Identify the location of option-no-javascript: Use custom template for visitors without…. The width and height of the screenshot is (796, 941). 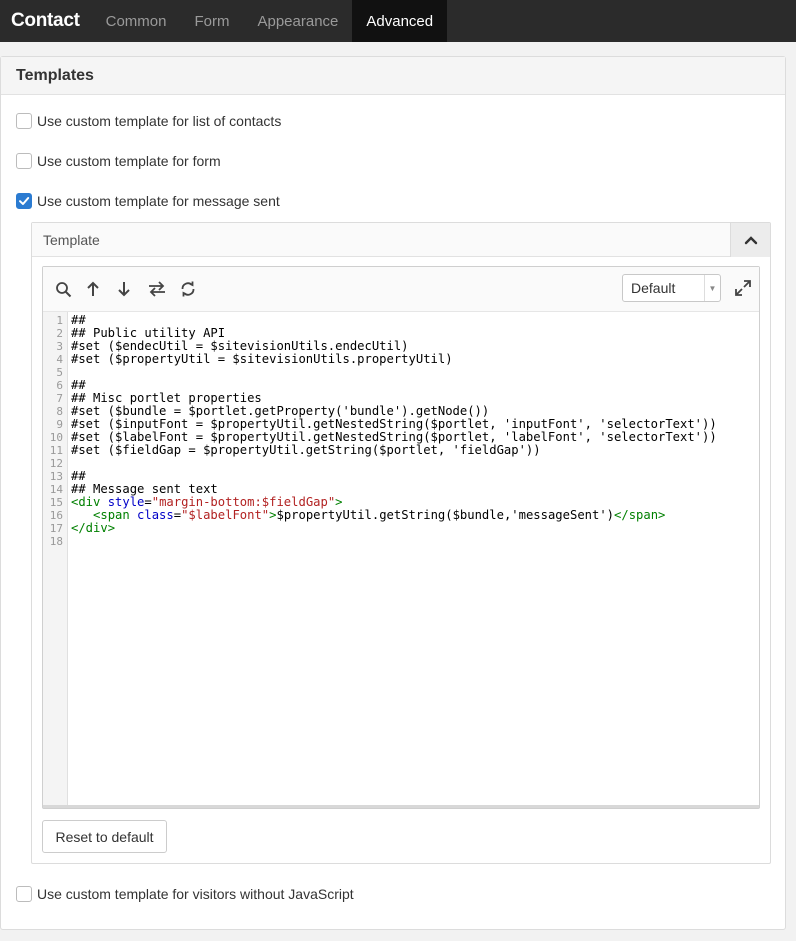
(185, 894).